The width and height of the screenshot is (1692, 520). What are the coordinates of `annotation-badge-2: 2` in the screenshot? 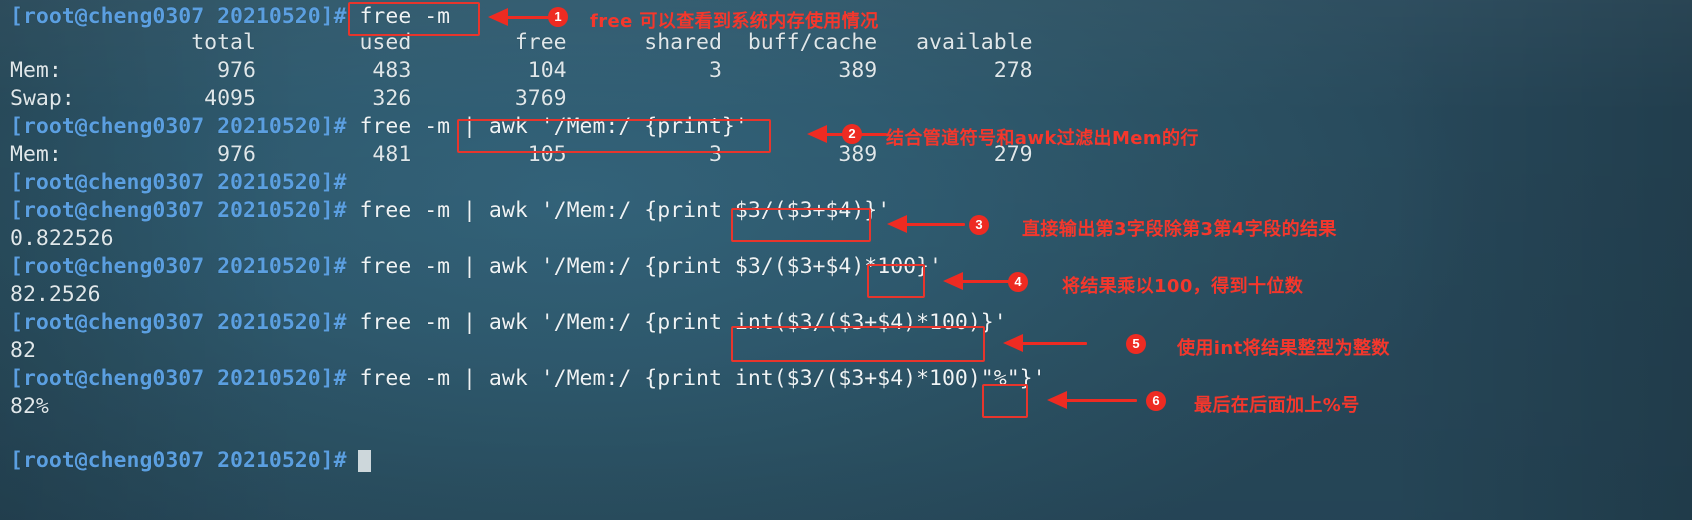 It's located at (852, 134).